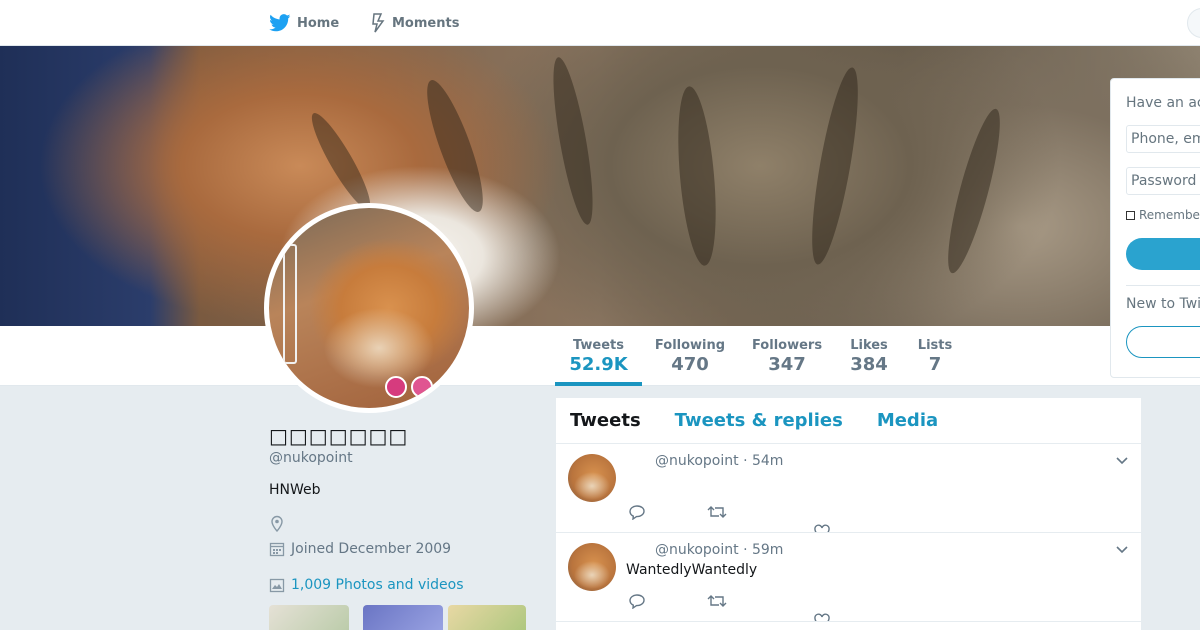 The image size is (1200, 630). I want to click on tab-tweets: Tweets, so click(605, 420).